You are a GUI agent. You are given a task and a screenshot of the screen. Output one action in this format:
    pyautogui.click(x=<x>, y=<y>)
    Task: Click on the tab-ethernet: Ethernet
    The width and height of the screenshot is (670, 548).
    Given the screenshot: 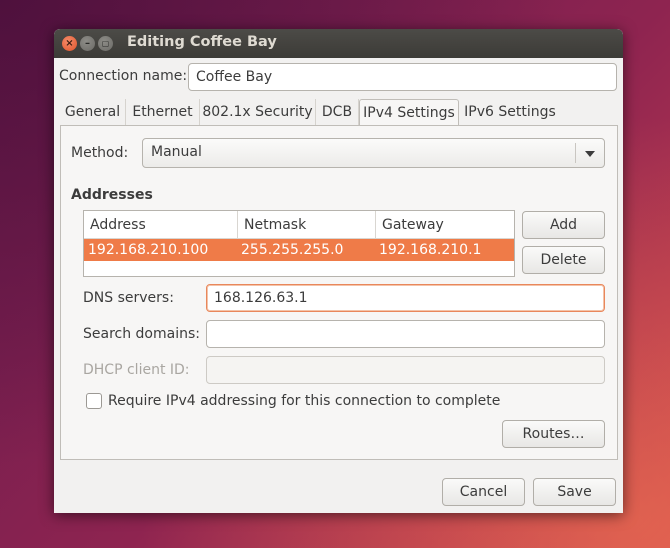 What is the action you would take?
    pyautogui.click(x=163, y=112)
    